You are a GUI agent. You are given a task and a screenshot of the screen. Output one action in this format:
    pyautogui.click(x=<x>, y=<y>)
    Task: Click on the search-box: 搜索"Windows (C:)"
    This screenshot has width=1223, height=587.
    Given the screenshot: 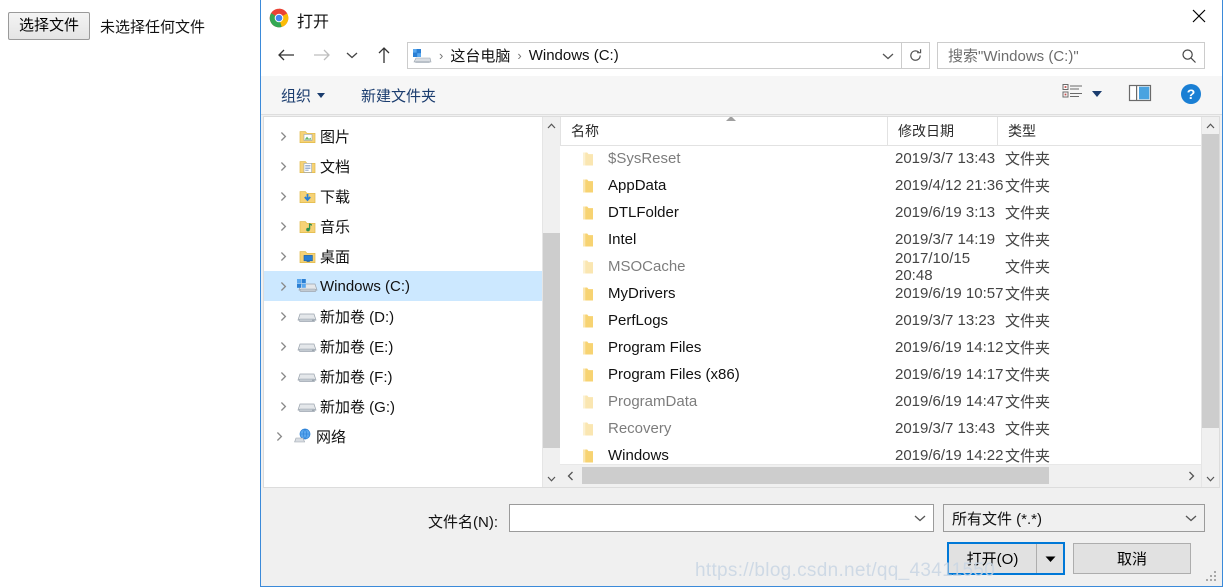 What is the action you would take?
    pyautogui.click(x=1071, y=55)
    